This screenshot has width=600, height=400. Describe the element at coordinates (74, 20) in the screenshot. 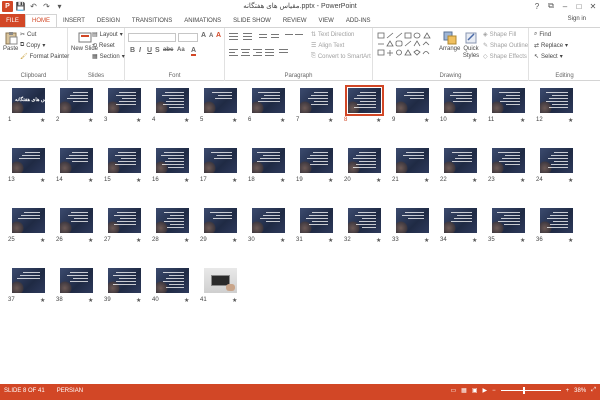

I see `tab-insert: INSERT` at that location.